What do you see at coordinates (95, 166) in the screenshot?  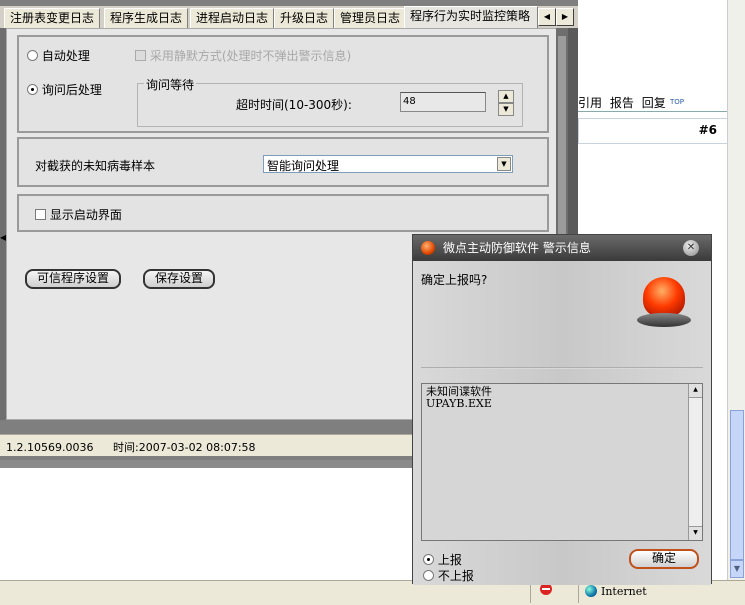 I see `unknown-virus-label: 对截获的未知病毒样本` at bounding box center [95, 166].